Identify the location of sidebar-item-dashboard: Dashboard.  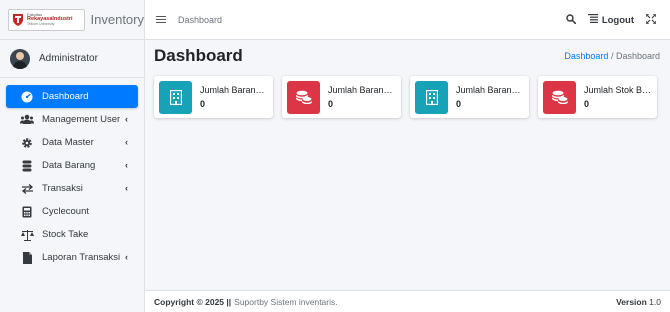
(72, 96).